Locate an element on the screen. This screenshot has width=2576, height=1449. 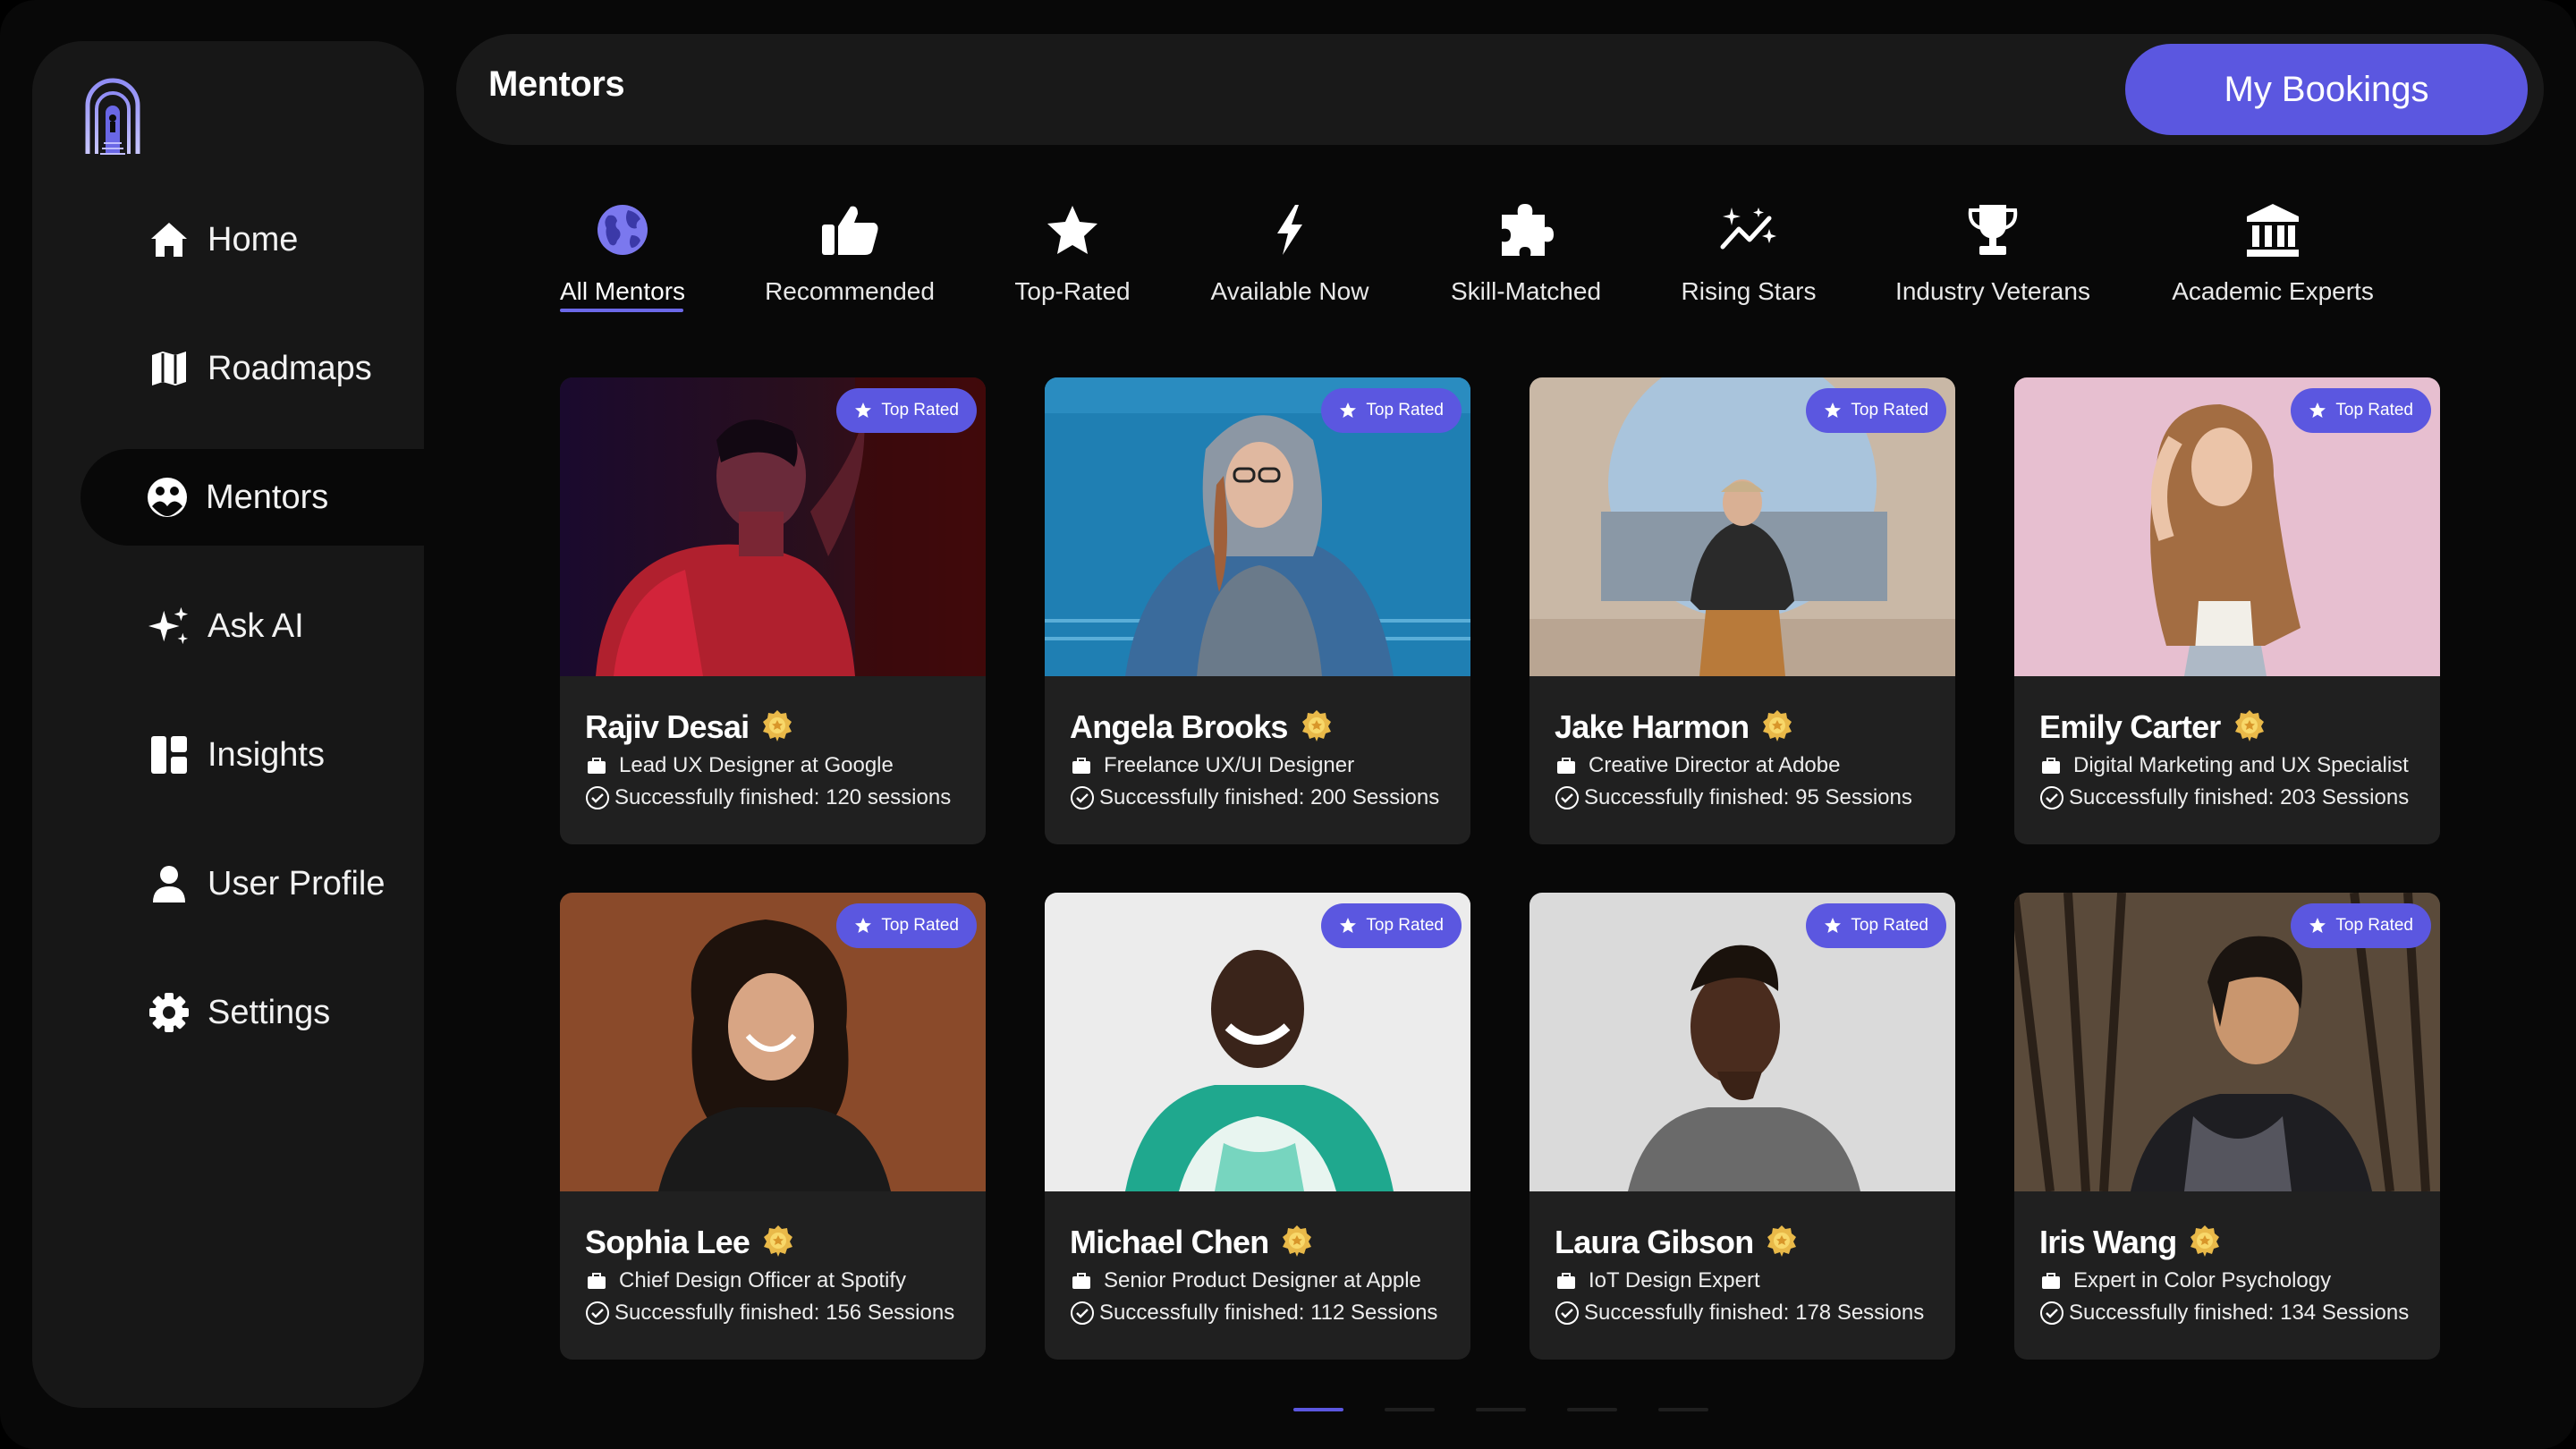
category-all-mentors: All Mentors is located at coordinates (622, 257).